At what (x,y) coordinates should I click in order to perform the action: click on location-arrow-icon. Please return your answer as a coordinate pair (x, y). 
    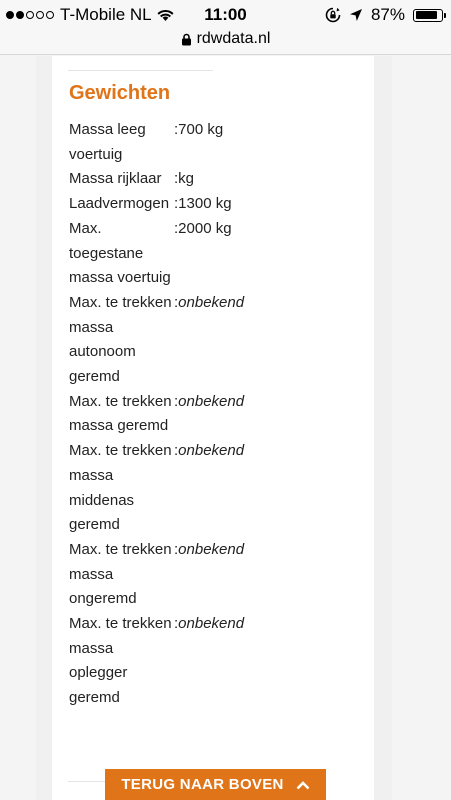
    Looking at the image, I should click on (355, 15).